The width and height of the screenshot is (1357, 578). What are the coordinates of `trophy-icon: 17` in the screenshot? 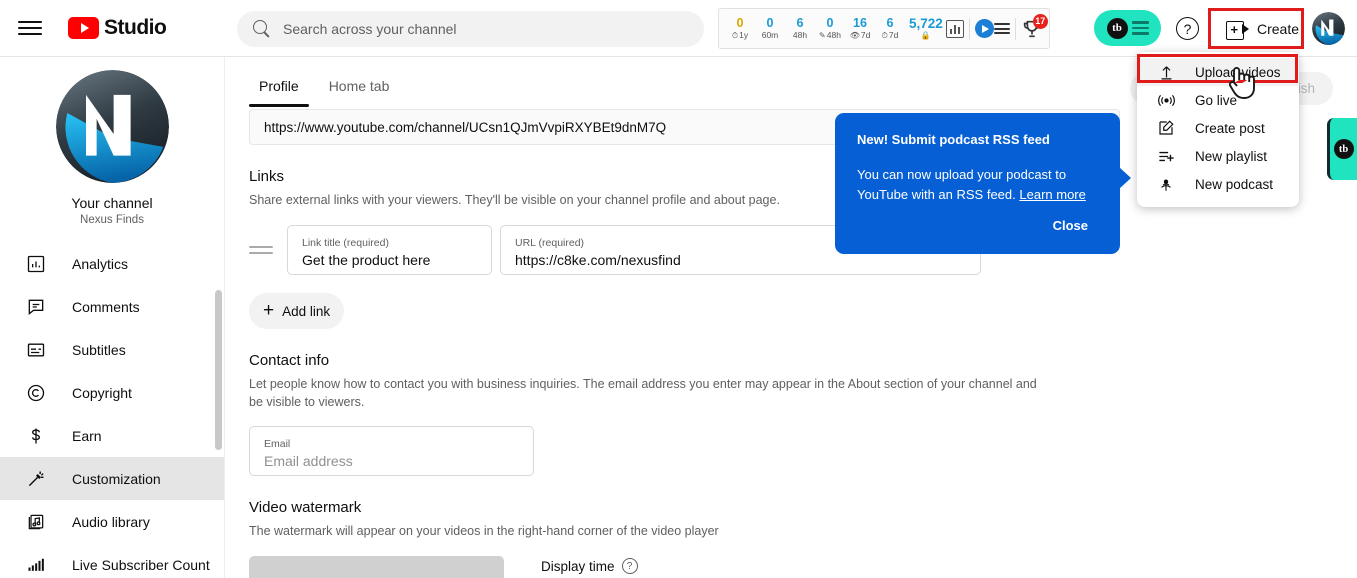 It's located at (1034, 26).